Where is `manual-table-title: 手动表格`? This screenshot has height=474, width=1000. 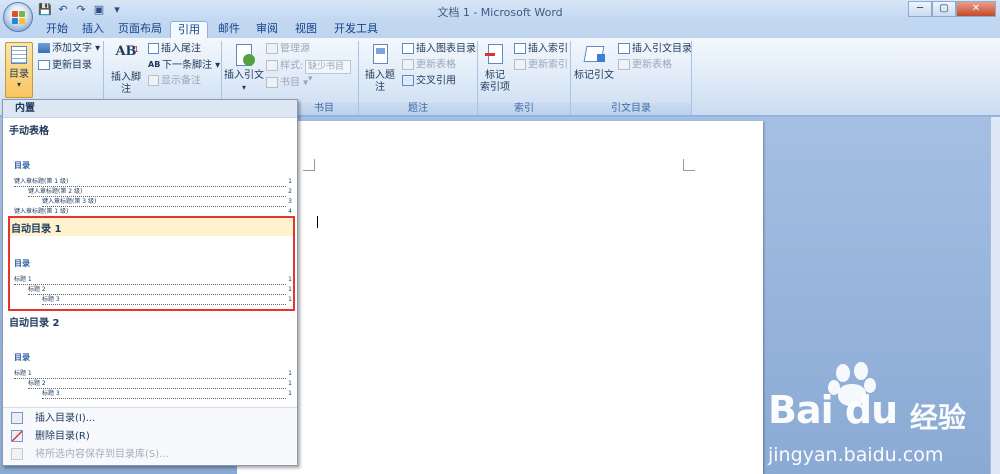 manual-table-title: 手动表格 is located at coordinates (29, 131).